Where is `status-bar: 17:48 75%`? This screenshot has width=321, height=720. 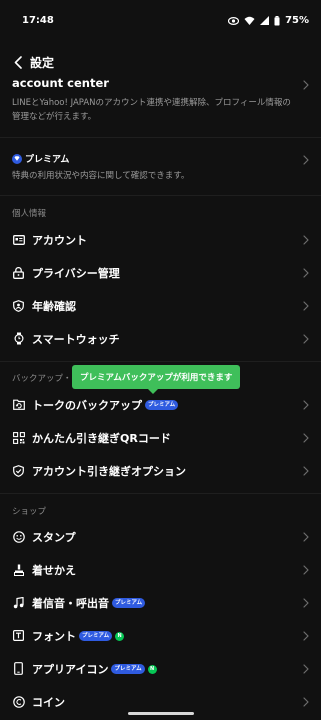 status-bar: 17:48 75% is located at coordinates (160, 22).